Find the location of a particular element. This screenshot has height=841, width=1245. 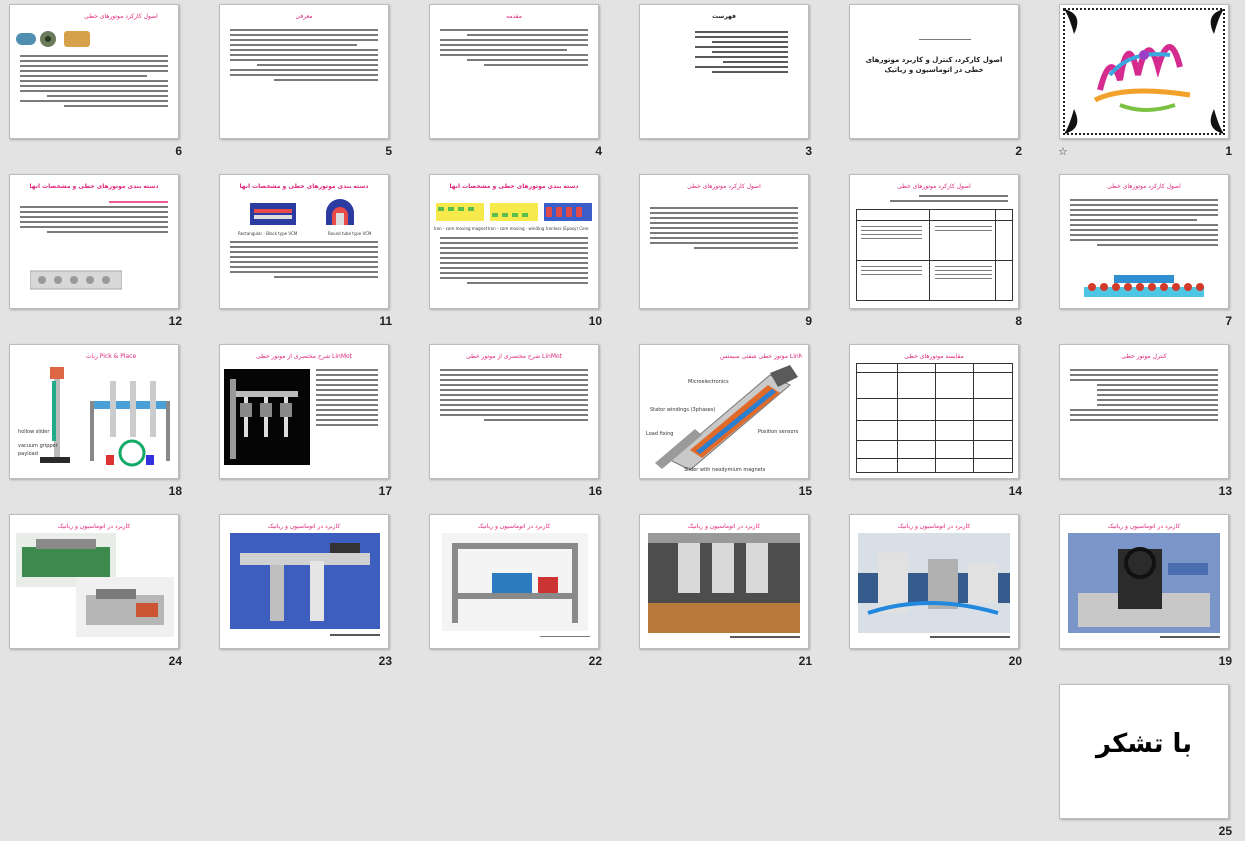

slide-thumbnail-5: معرفی is located at coordinates (304, 71).